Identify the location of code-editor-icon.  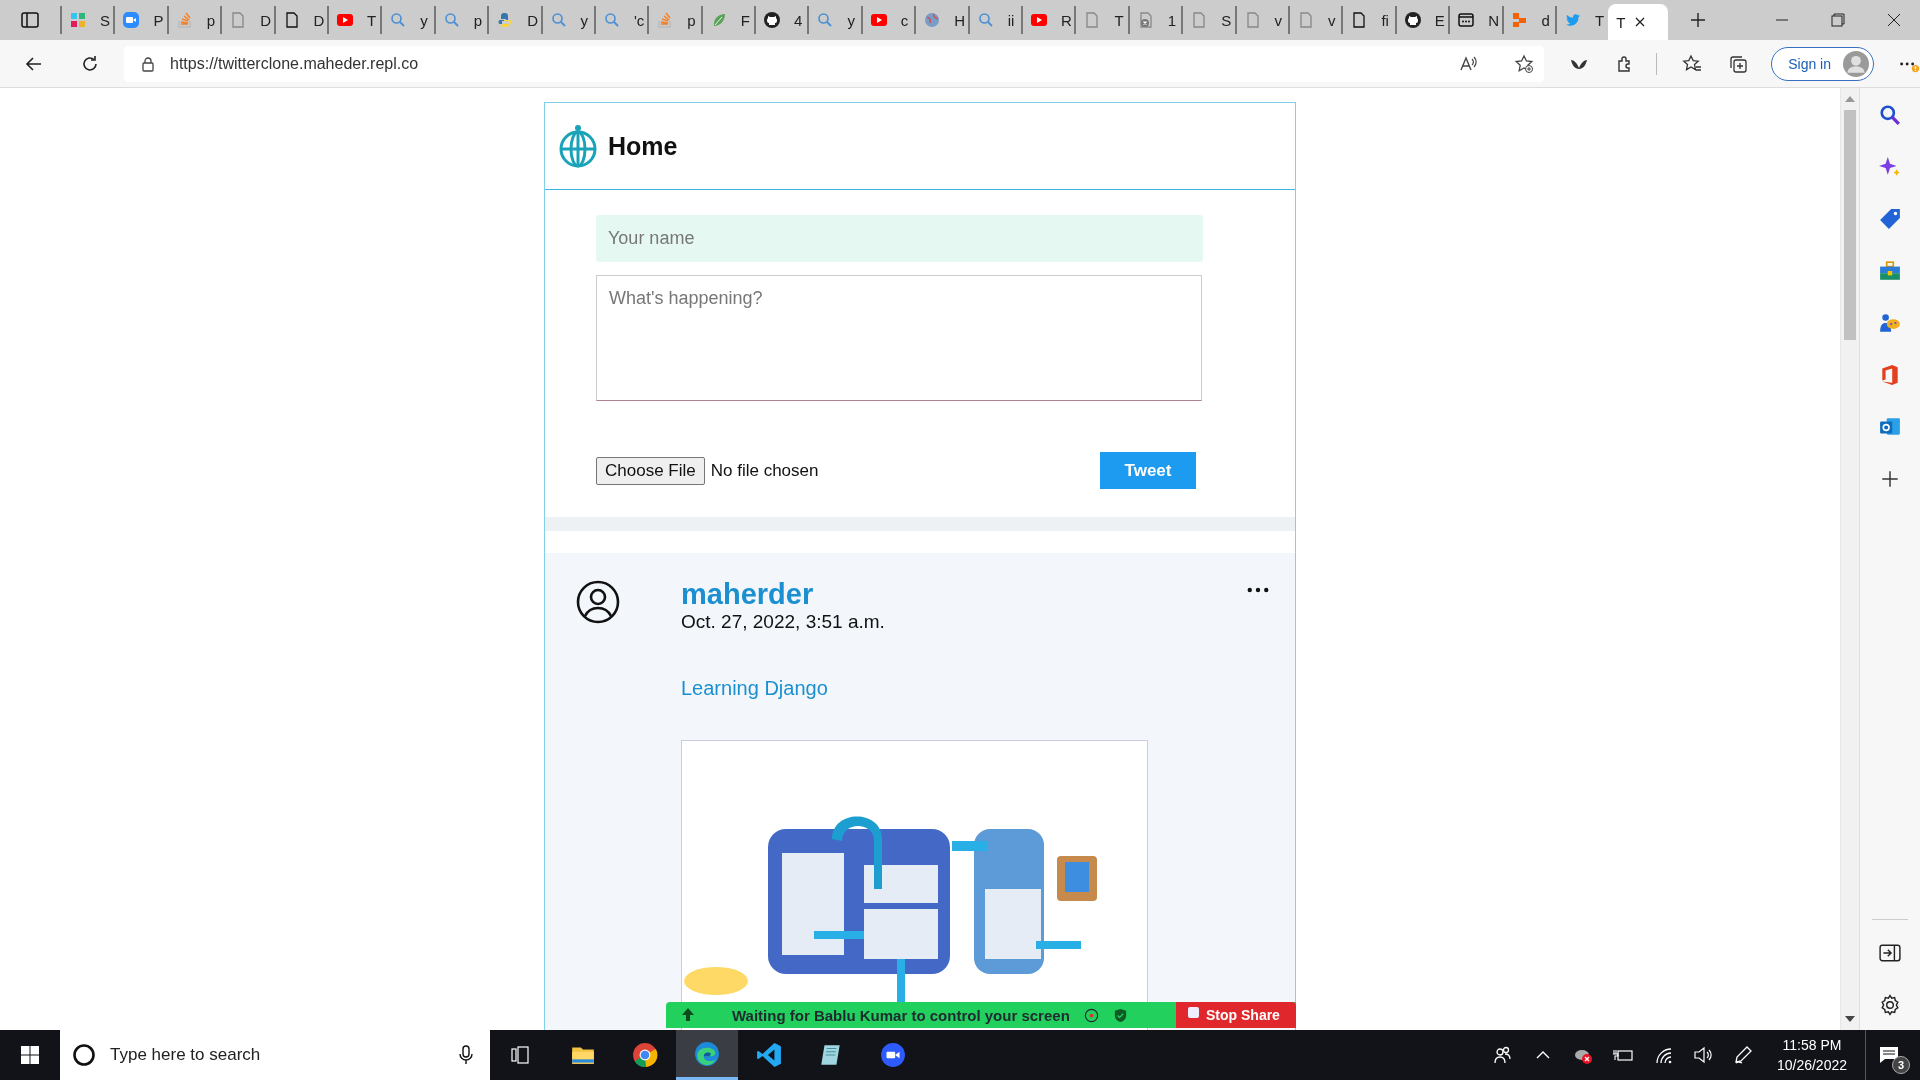
(769, 1055).